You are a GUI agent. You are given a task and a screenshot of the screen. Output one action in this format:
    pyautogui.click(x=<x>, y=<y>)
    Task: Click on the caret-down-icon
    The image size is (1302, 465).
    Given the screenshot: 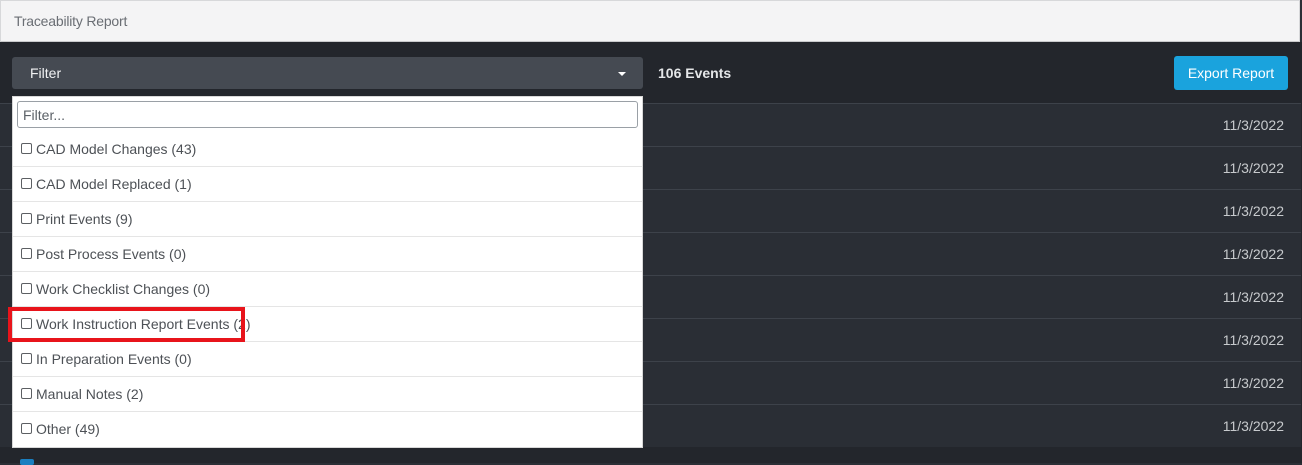 What is the action you would take?
    pyautogui.click(x=622, y=74)
    